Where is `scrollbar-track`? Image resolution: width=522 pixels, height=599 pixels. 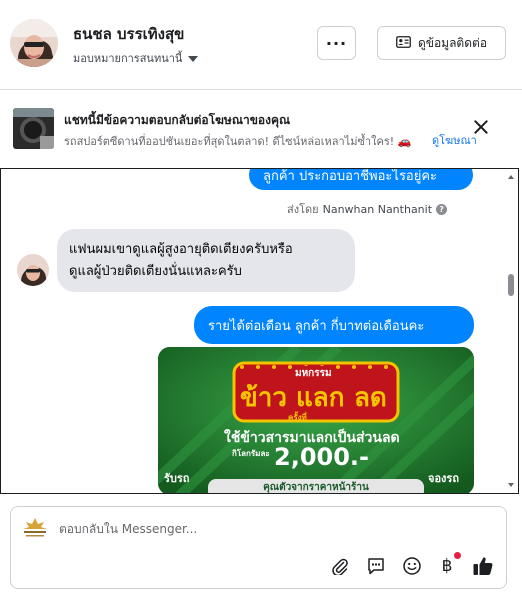
scrollbar-track is located at coordinates (514, 331).